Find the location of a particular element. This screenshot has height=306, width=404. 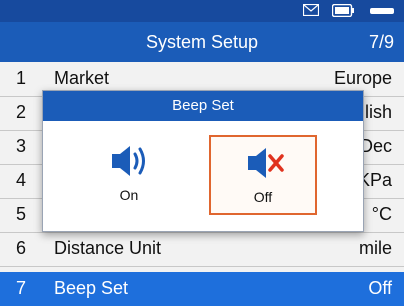

dialog-title: Beep Set is located at coordinates (203, 106).